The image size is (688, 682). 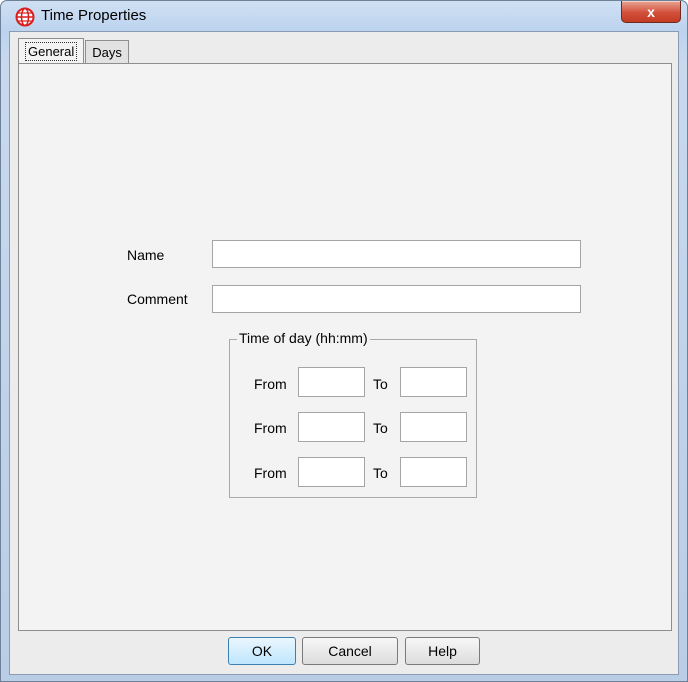 I want to click on comment-label: Comment, so click(x=157, y=299).